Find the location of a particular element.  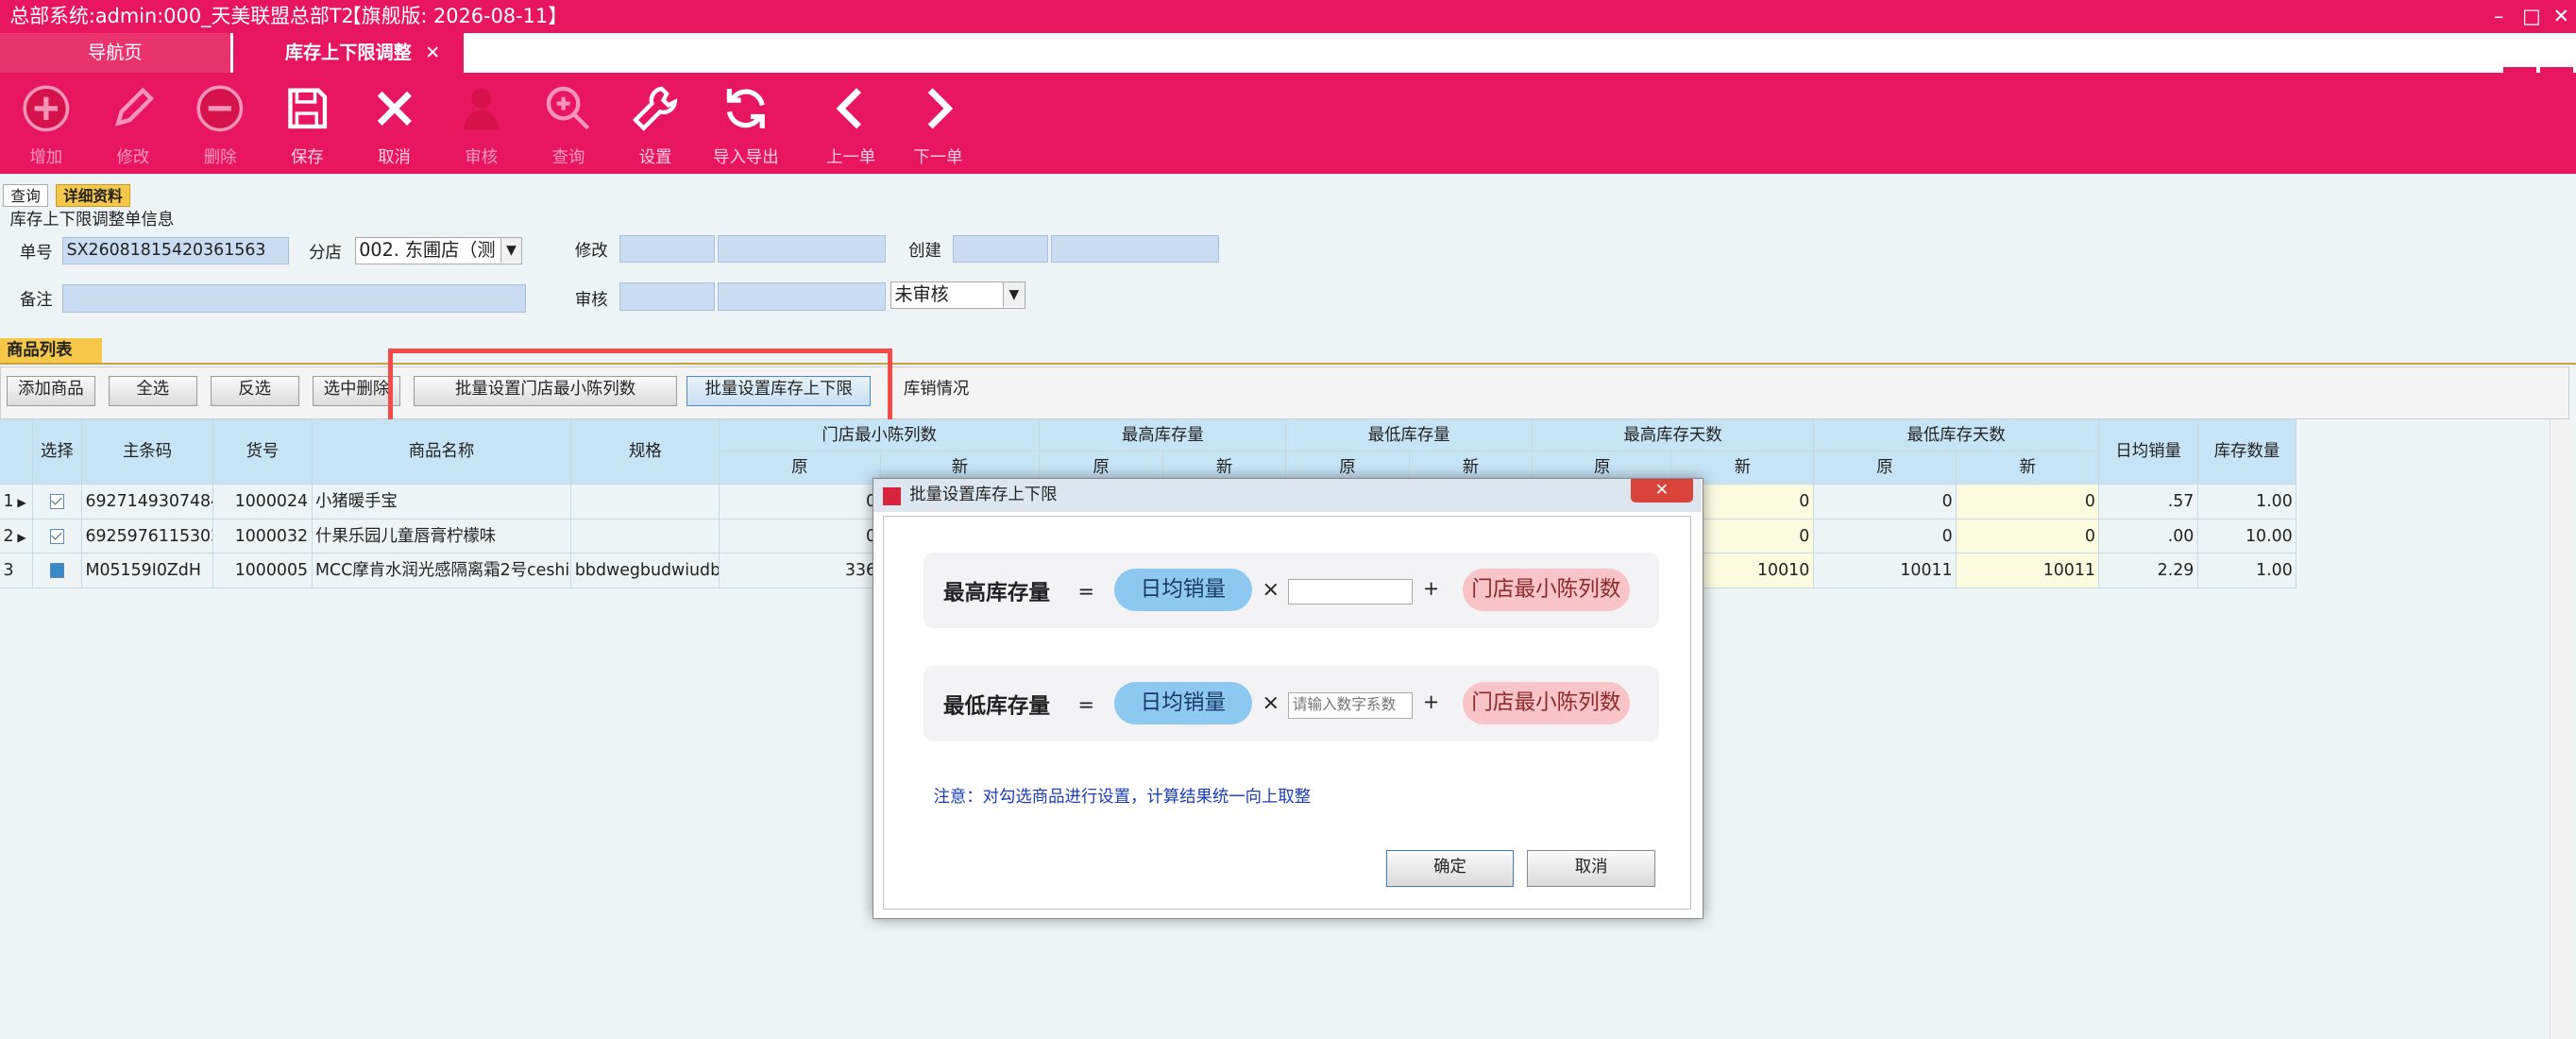

cell-code: 1000024 is located at coordinates (263, 502).